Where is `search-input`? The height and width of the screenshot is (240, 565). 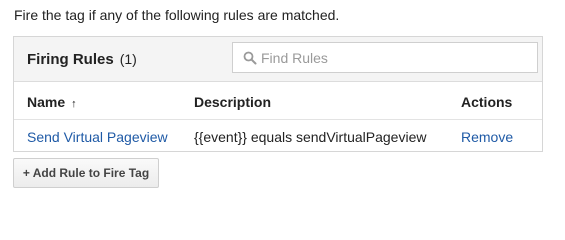
search-input is located at coordinates (396, 57).